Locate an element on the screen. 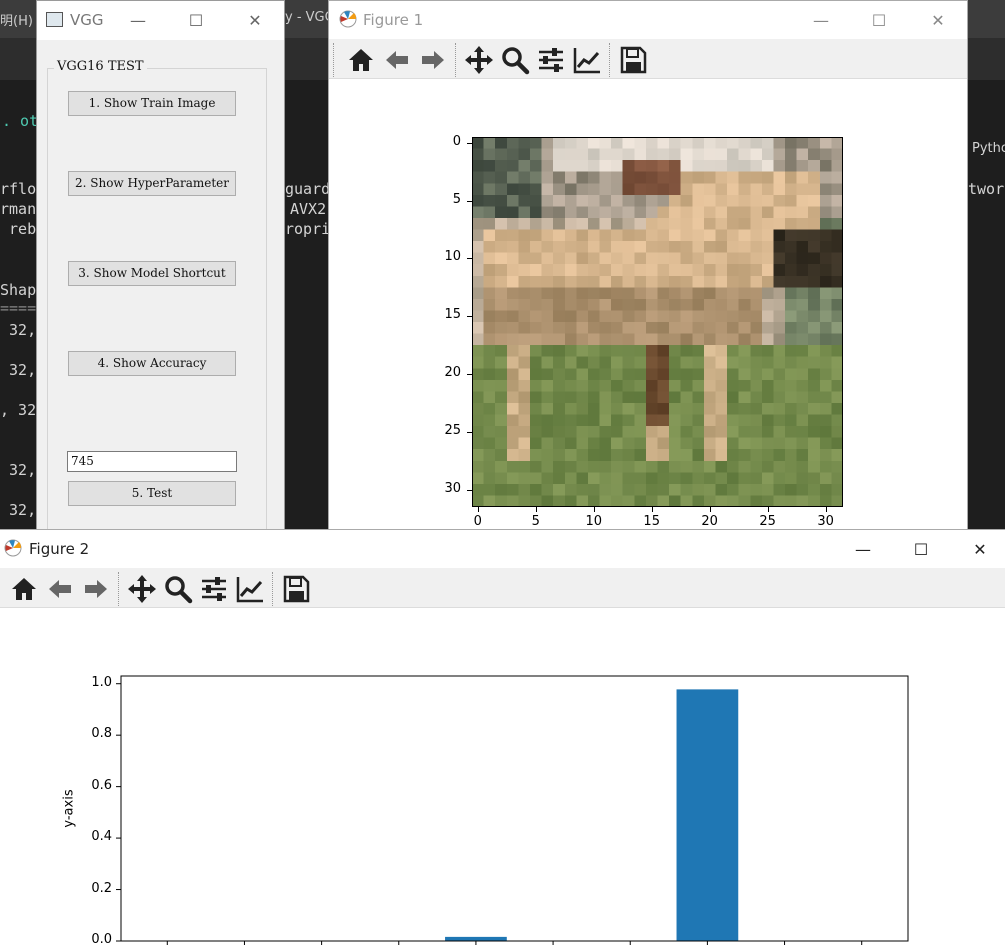 The width and height of the screenshot is (1005, 945). code-line: AVX2 is located at coordinates (308, 209).